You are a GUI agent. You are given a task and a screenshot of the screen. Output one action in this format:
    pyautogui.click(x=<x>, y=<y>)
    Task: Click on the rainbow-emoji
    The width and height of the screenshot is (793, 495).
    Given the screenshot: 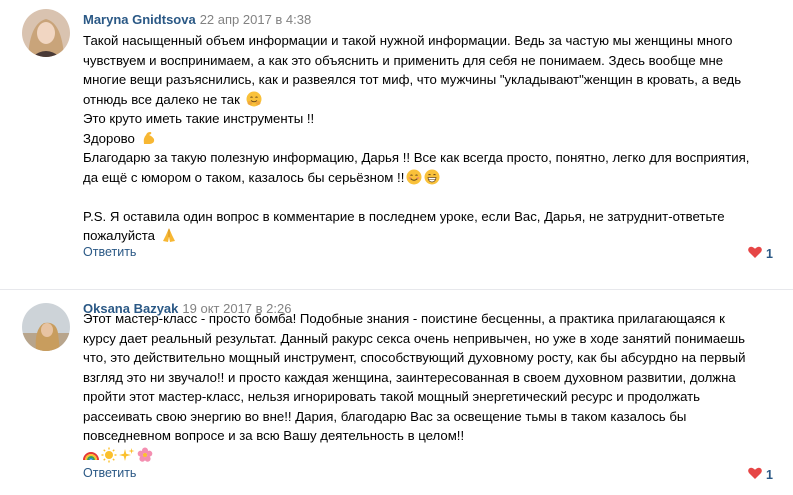 What is the action you would take?
    pyautogui.click(x=91, y=458)
    